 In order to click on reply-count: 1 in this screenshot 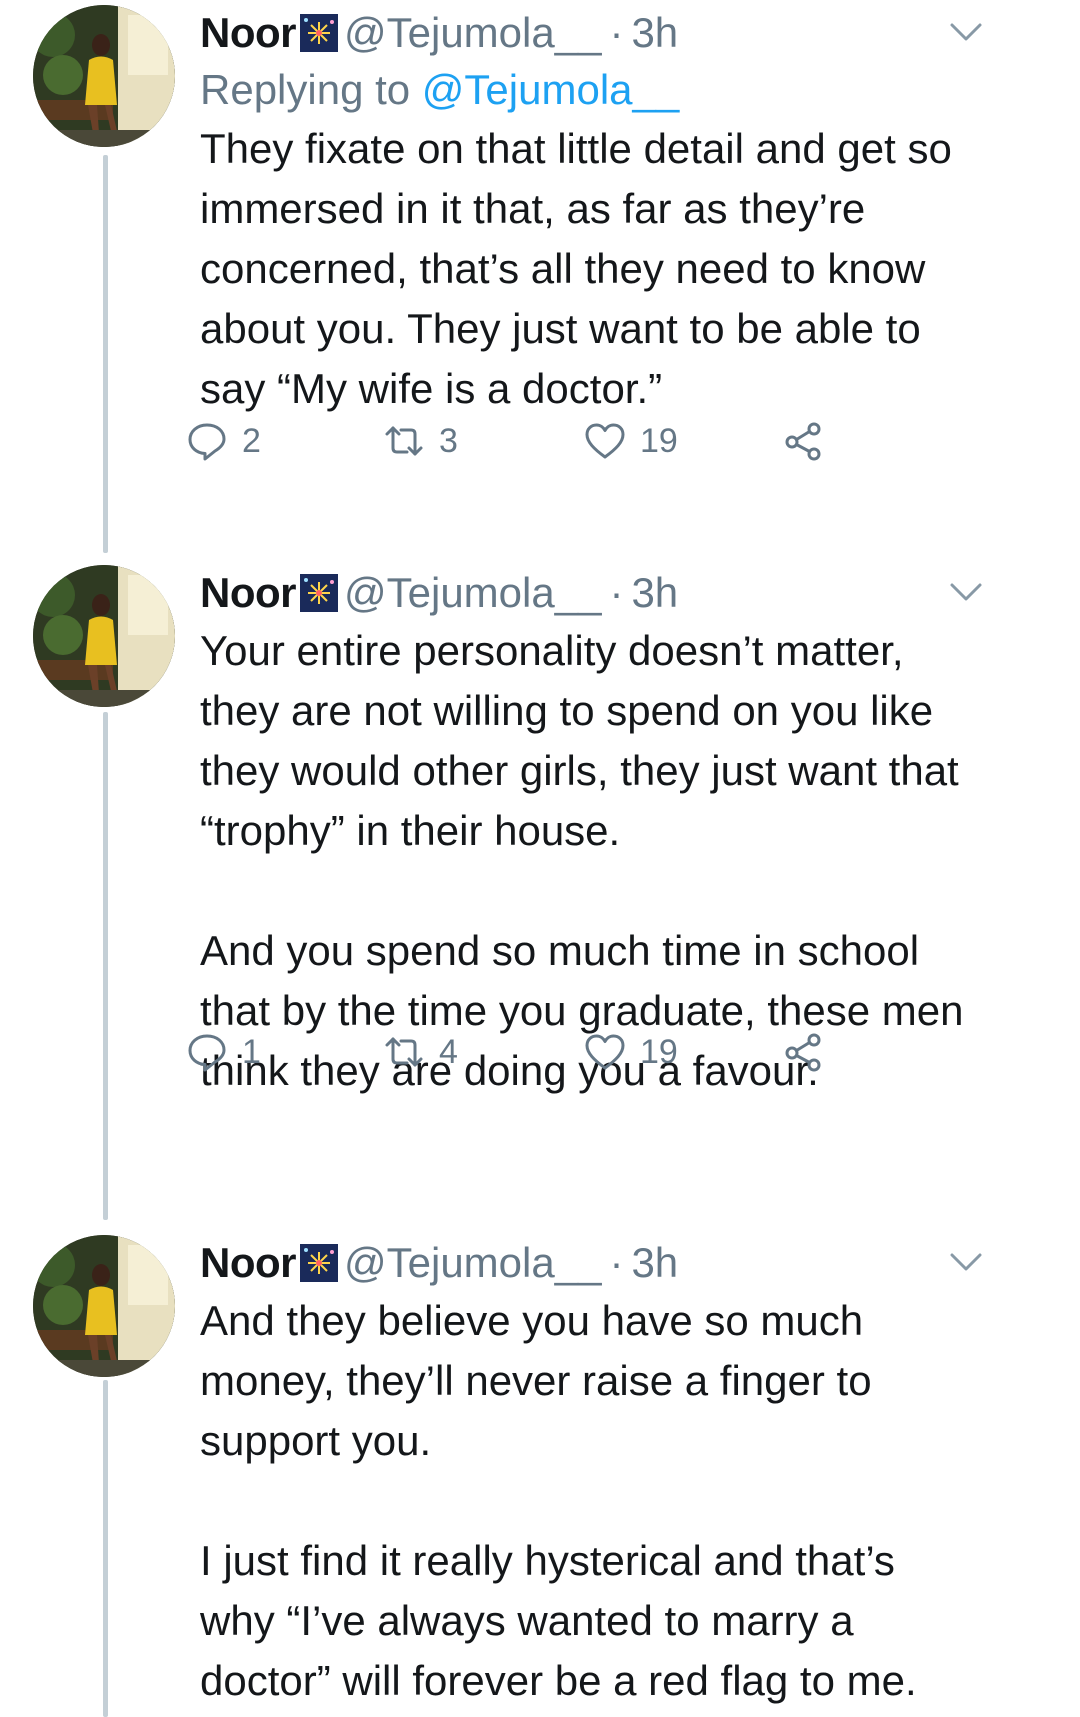, I will do `click(251, 1051)`.